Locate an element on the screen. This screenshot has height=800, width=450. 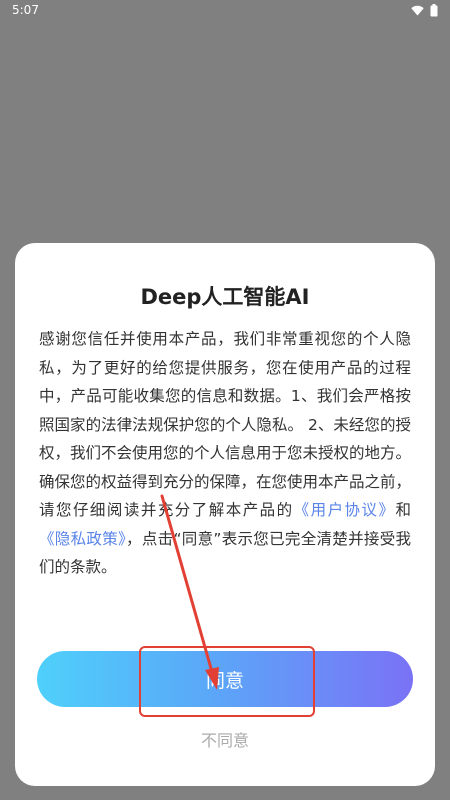
annotation-arrow is located at coordinates (189, 592).